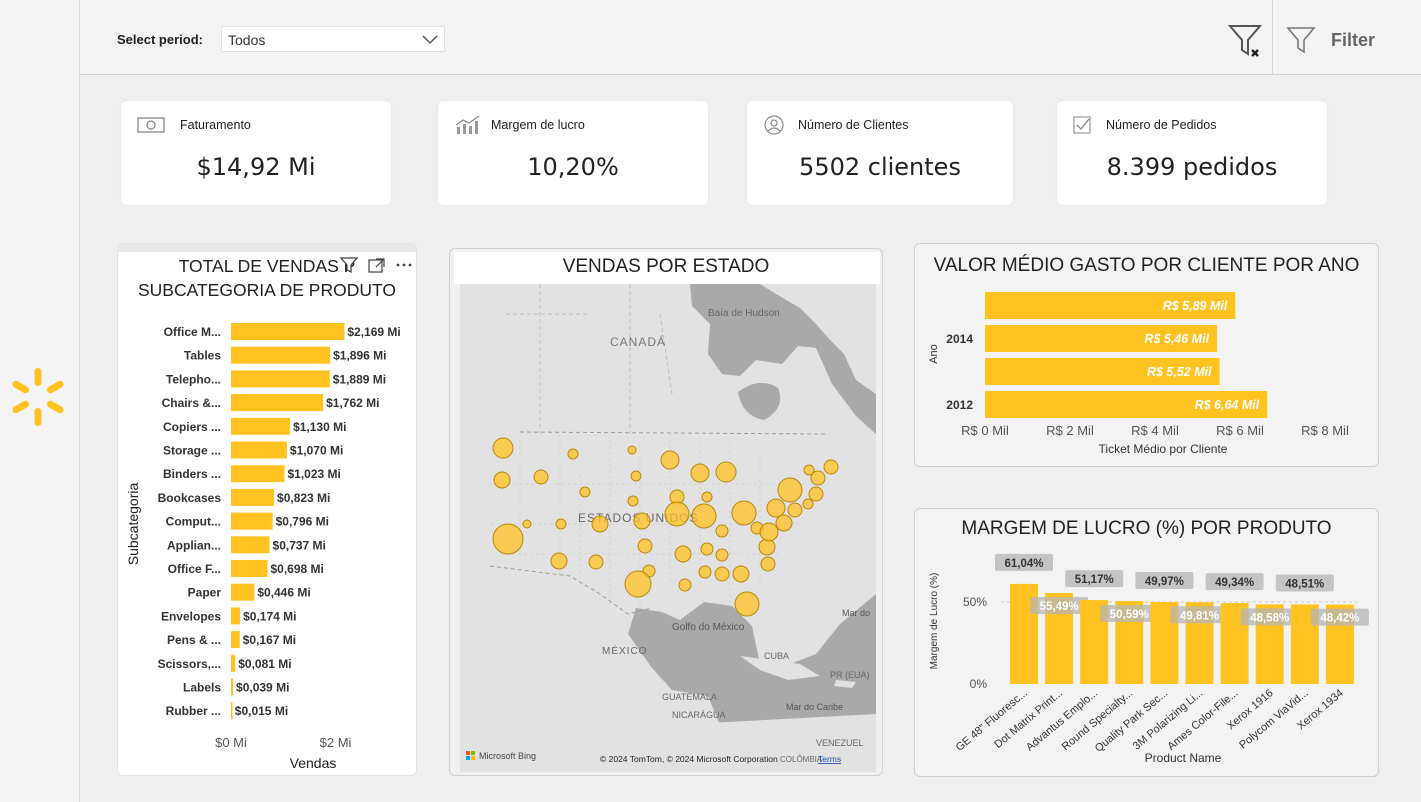 This screenshot has height=802, width=1421. I want to click on x-tick-label: R$ 2 Mil, so click(1070, 430).